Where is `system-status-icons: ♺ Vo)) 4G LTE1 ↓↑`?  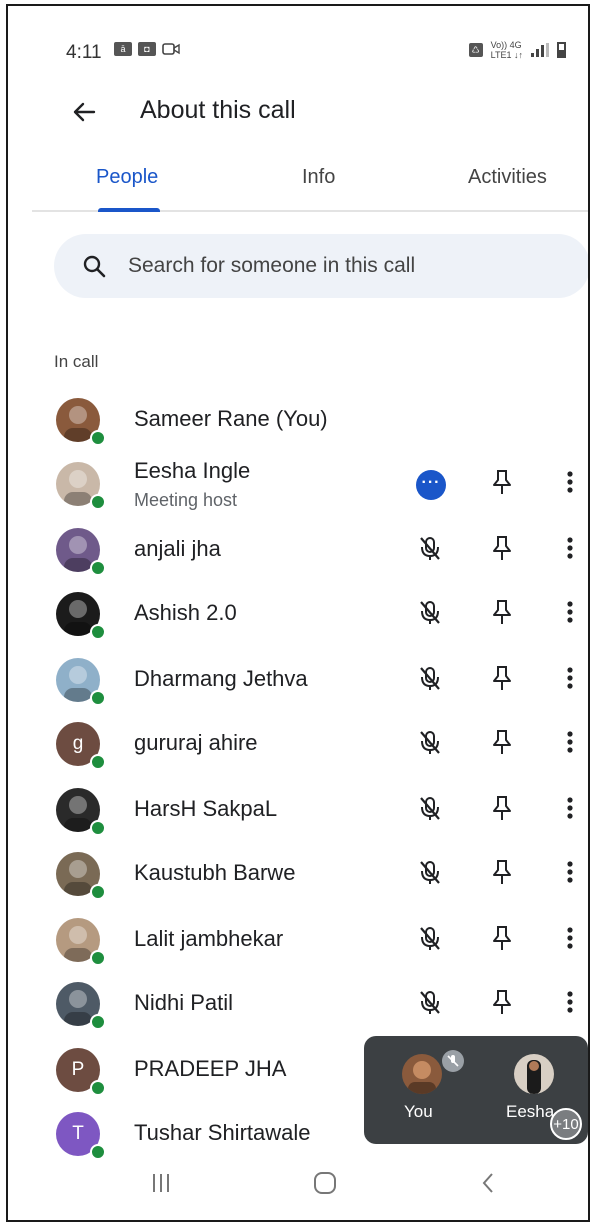 system-status-icons: ♺ Vo)) 4G LTE1 ↓↑ is located at coordinates (517, 50).